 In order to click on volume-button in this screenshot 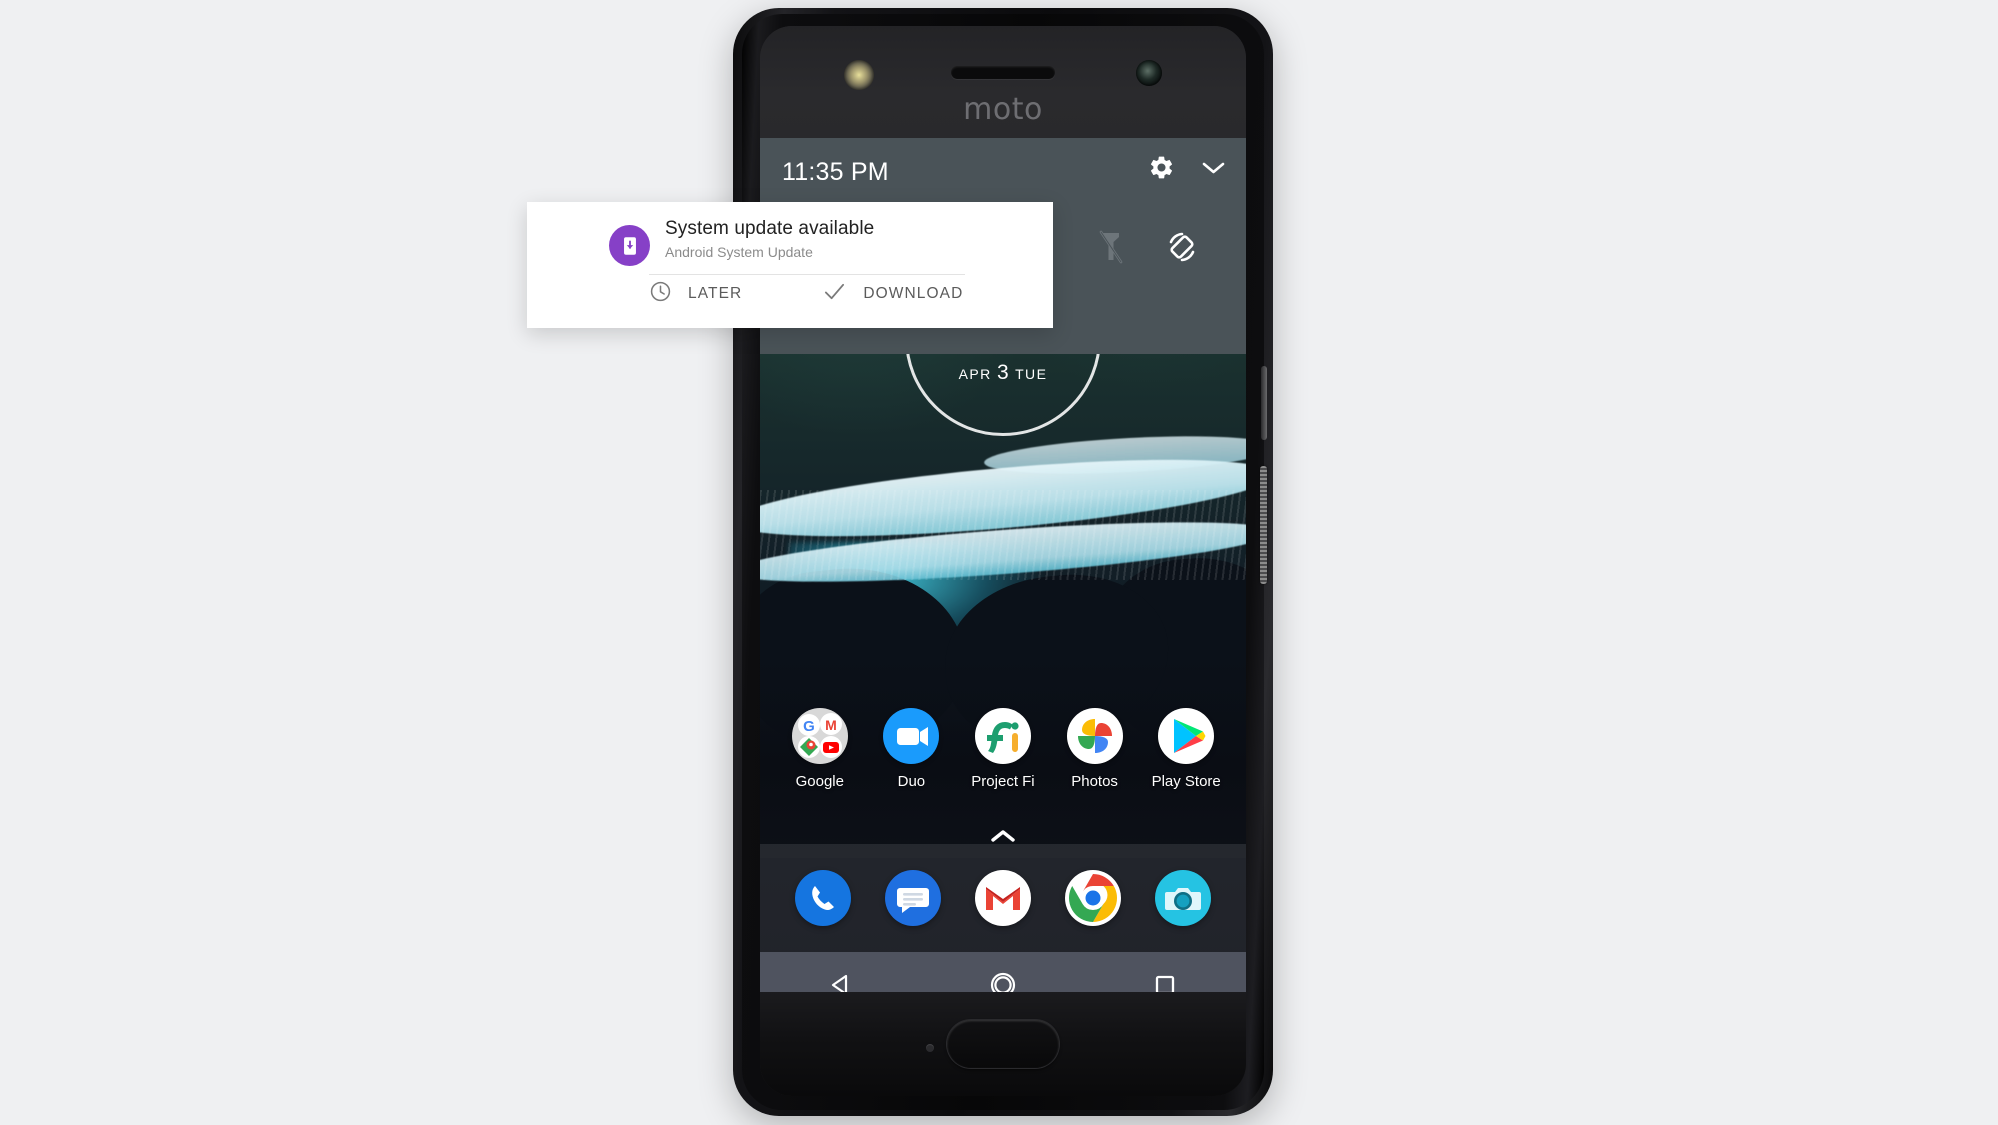, I will do `click(1264, 403)`.